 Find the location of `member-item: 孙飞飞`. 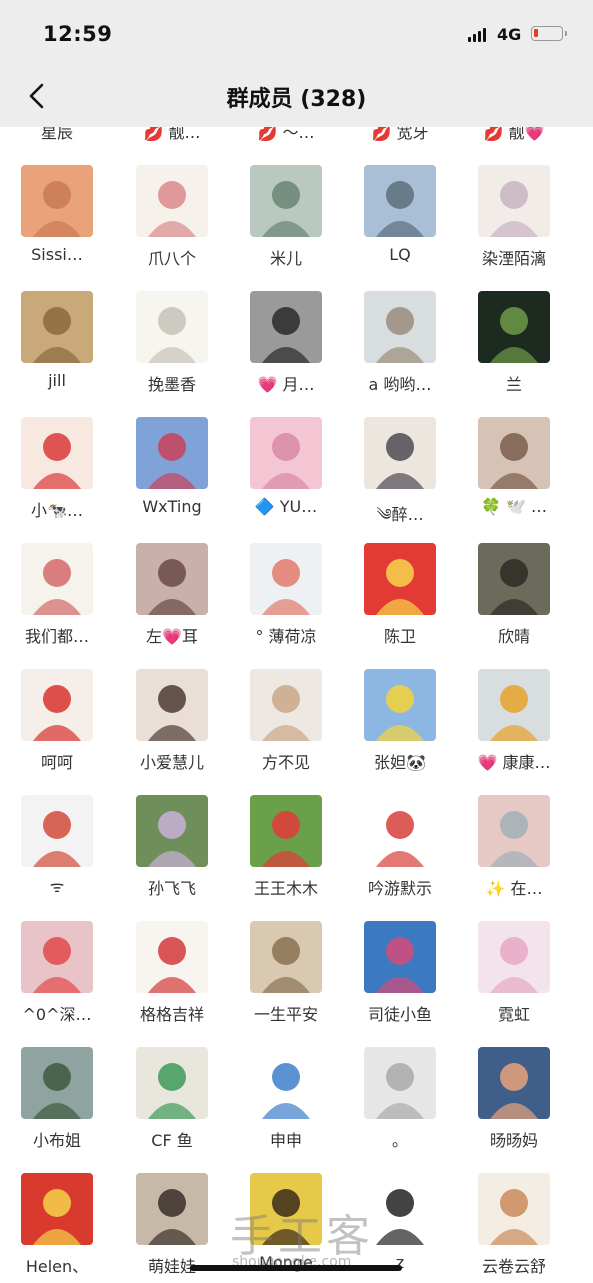

member-item: 孙飞飞 is located at coordinates (172, 855).